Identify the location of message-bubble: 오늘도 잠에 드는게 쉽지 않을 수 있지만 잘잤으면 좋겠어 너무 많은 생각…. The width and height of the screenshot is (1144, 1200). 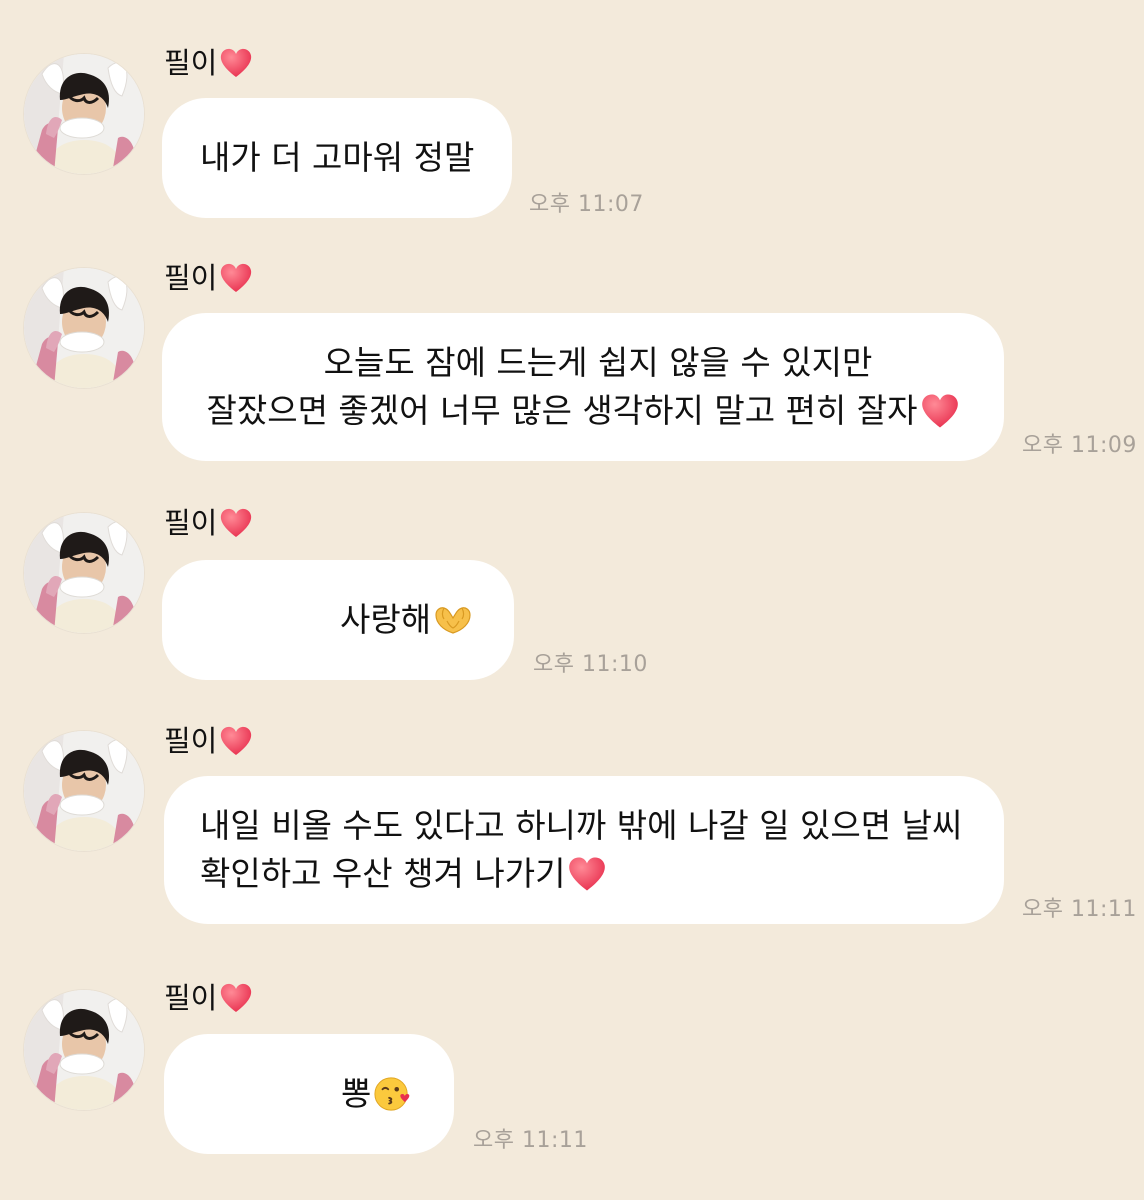
(583, 387).